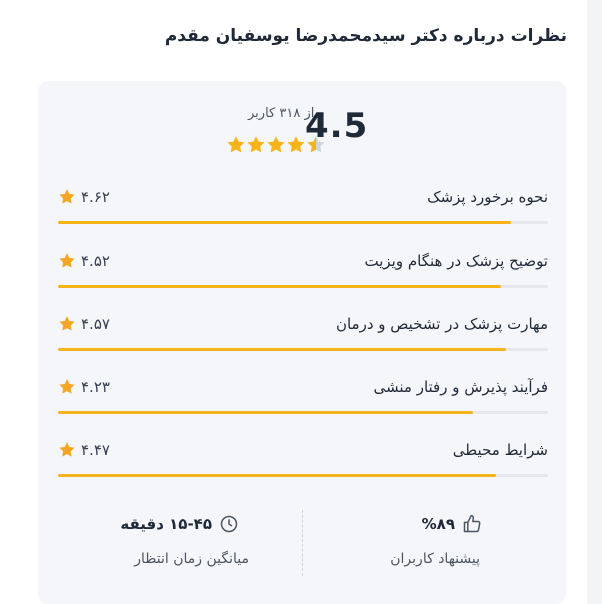  I want to click on rating-value: ۴.۵۷, so click(84, 324).